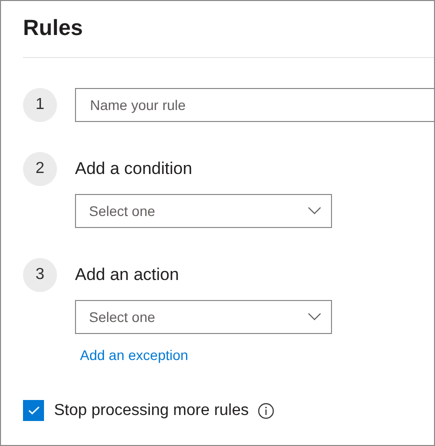 This screenshot has height=446, width=435. Describe the element at coordinates (133, 169) in the screenshot. I see `step-label: Add a condition` at that location.